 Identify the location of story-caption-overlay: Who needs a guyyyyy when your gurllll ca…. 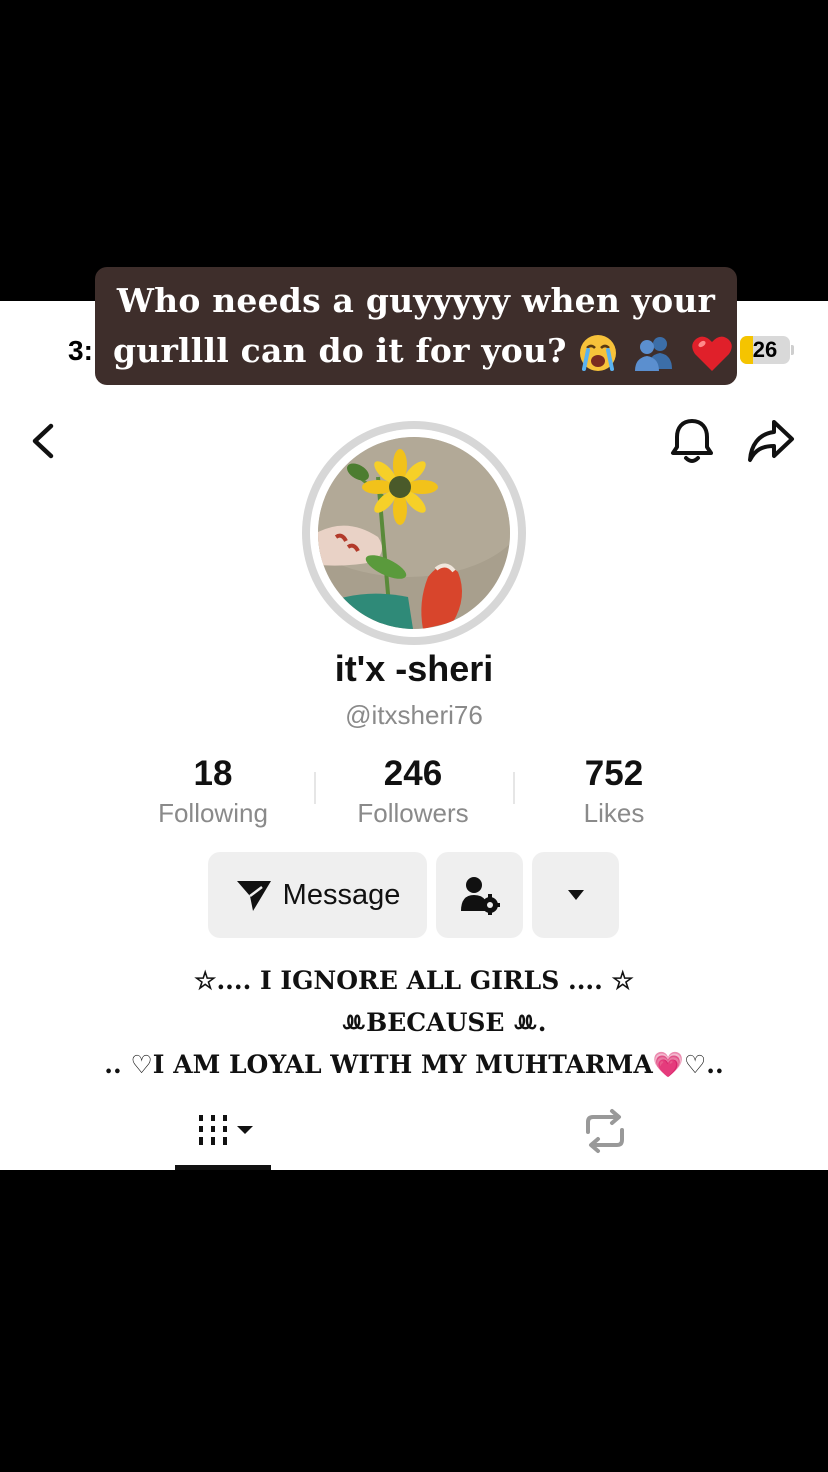
(416, 326).